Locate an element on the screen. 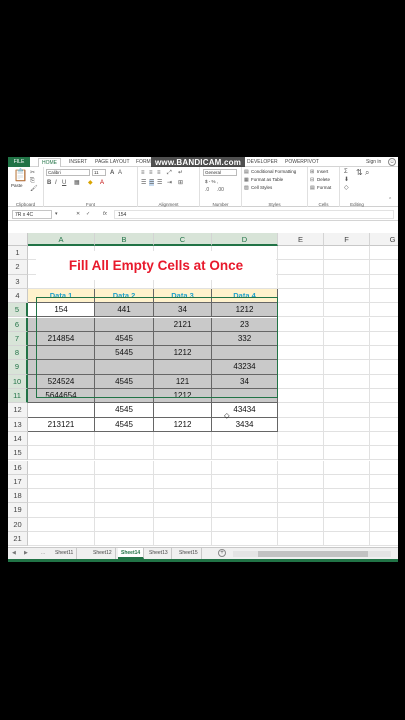 The image size is (405, 720). column-header-c: C is located at coordinates (183, 239).